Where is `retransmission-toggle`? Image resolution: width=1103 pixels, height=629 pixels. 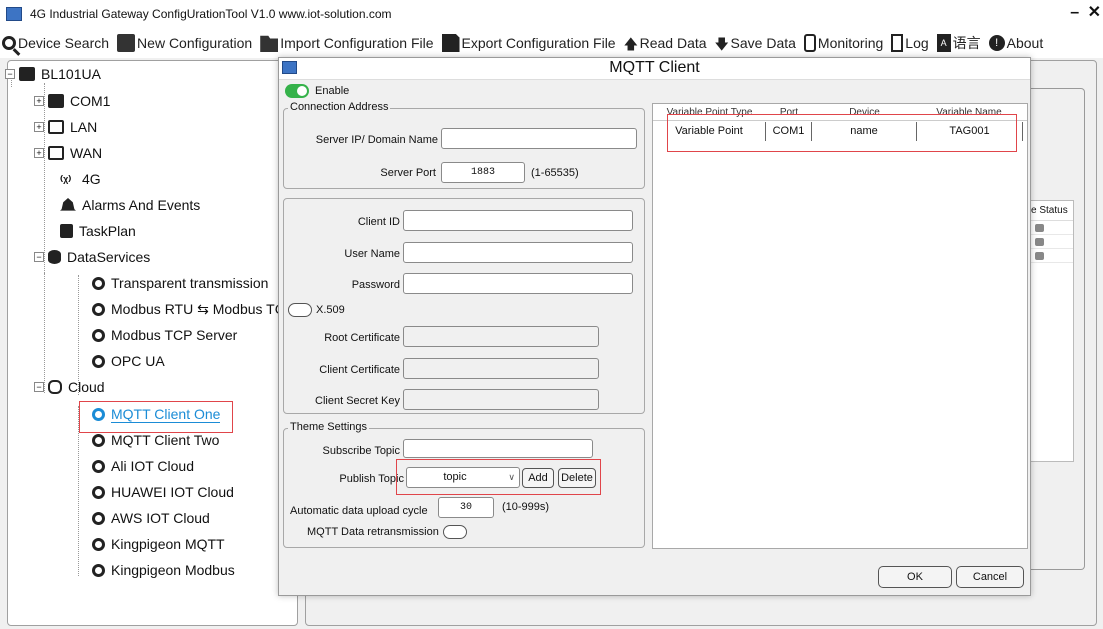 retransmission-toggle is located at coordinates (454, 532).